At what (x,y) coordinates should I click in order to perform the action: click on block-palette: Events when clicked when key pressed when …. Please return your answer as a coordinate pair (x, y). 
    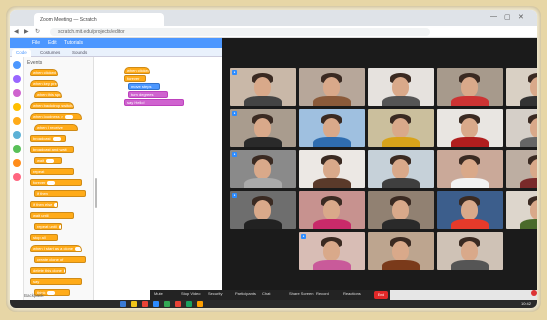
    Looking at the image, I should click on (59, 178).